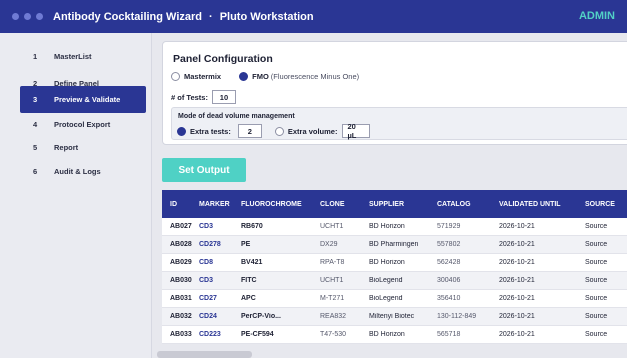  I want to click on cell-id: AB028, so click(181, 244).